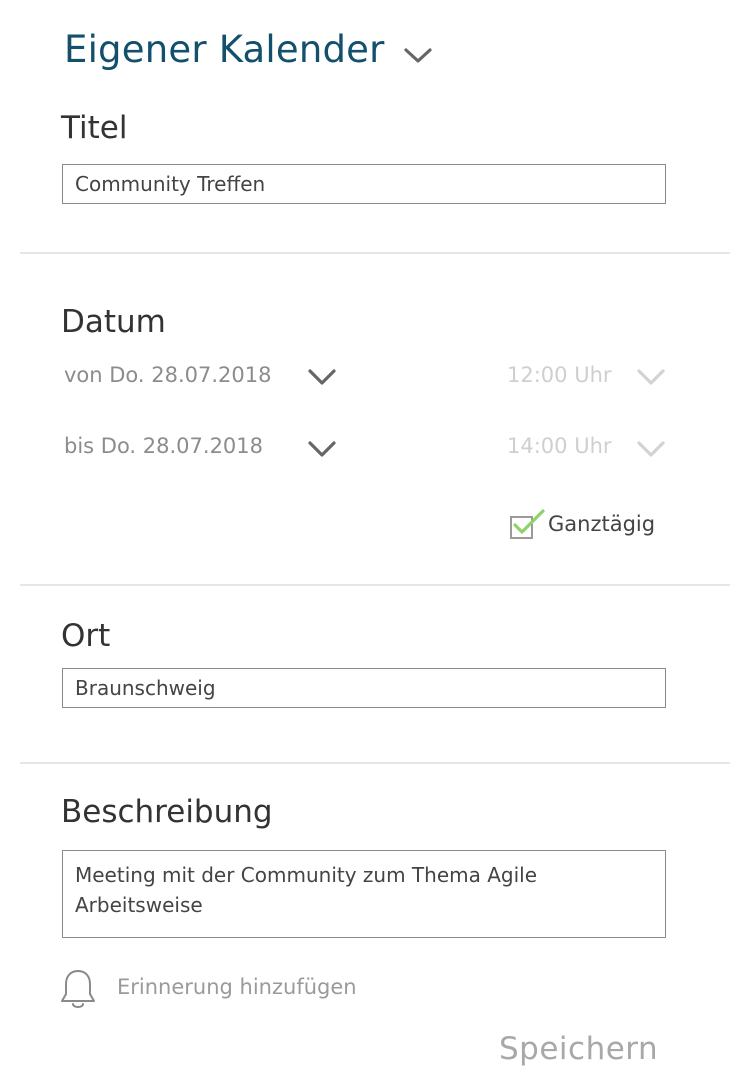  I want to click on bell-icon, so click(78, 989).